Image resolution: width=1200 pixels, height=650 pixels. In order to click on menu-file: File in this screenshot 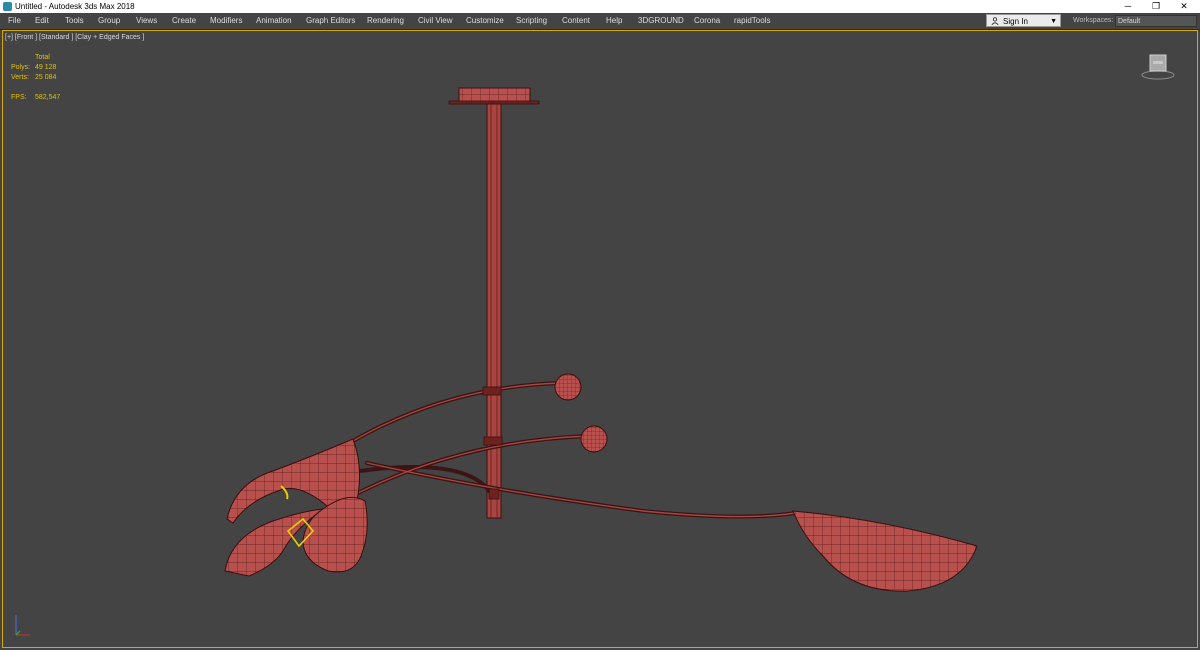, I will do `click(14, 21)`.